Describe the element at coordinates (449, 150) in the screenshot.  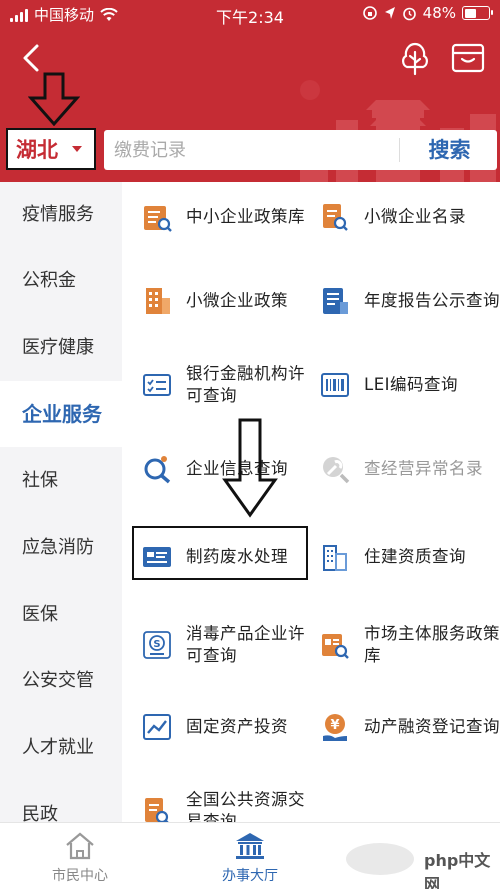
I see `search-button: 搜索` at that location.